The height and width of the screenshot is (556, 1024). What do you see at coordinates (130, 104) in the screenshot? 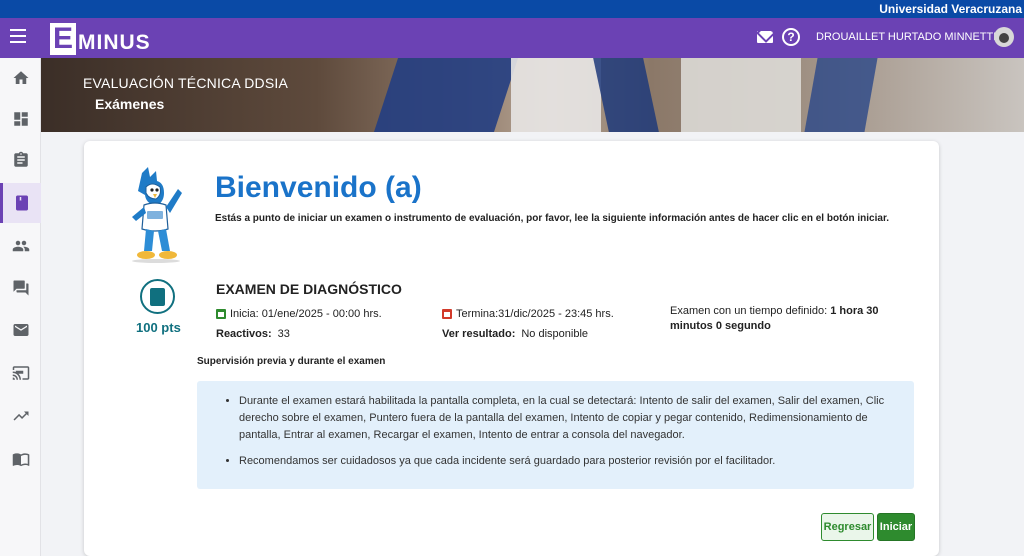
I see `section-title: Exámenes` at bounding box center [130, 104].